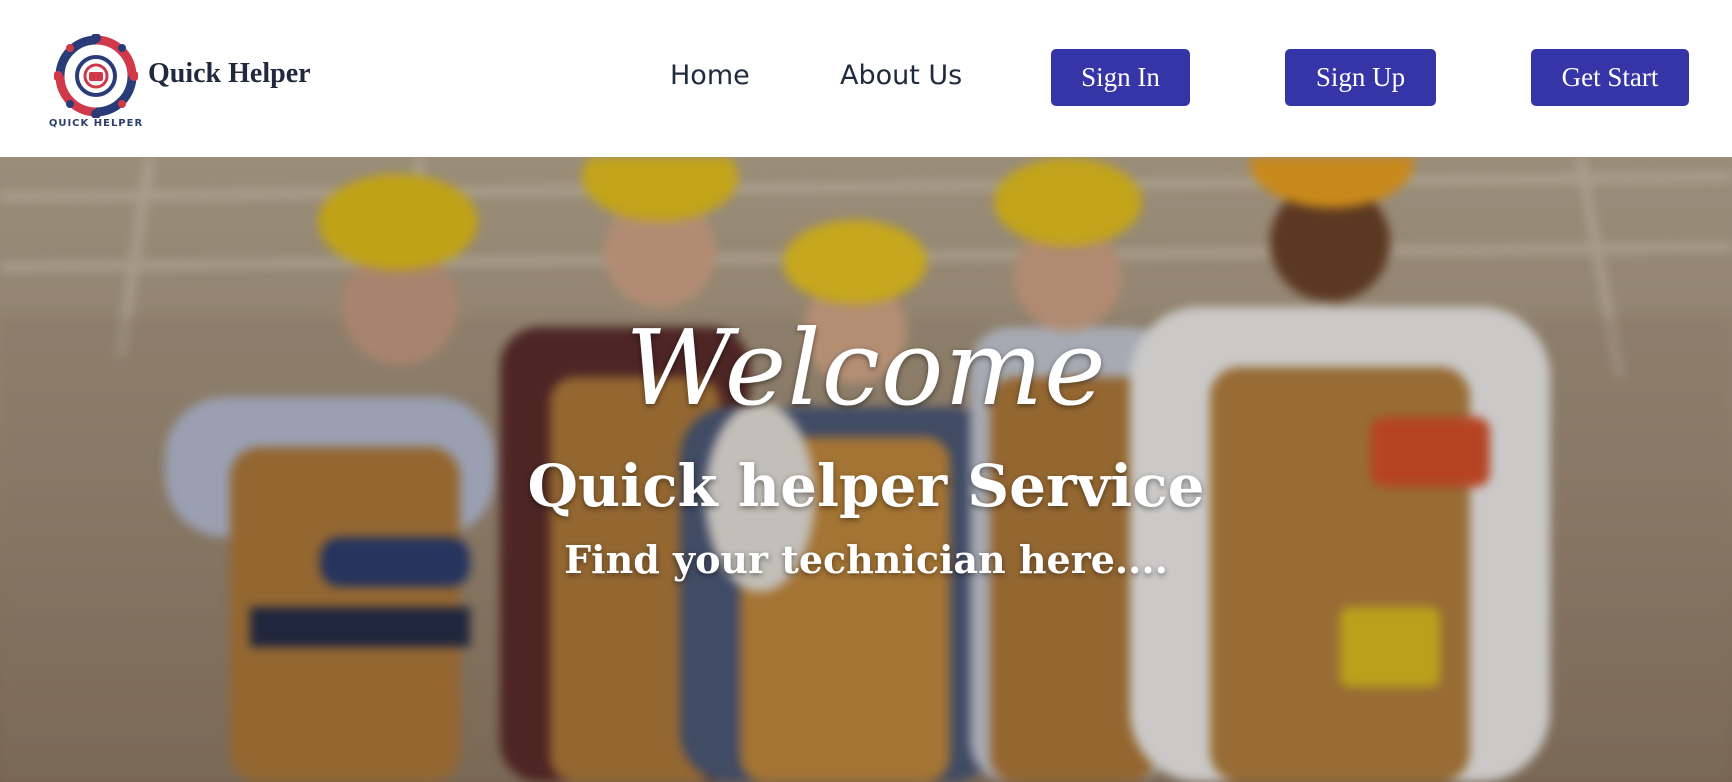 Image resolution: width=1732 pixels, height=782 pixels. Describe the element at coordinates (901, 75) in the screenshot. I see `nav-about-link: About Us` at that location.